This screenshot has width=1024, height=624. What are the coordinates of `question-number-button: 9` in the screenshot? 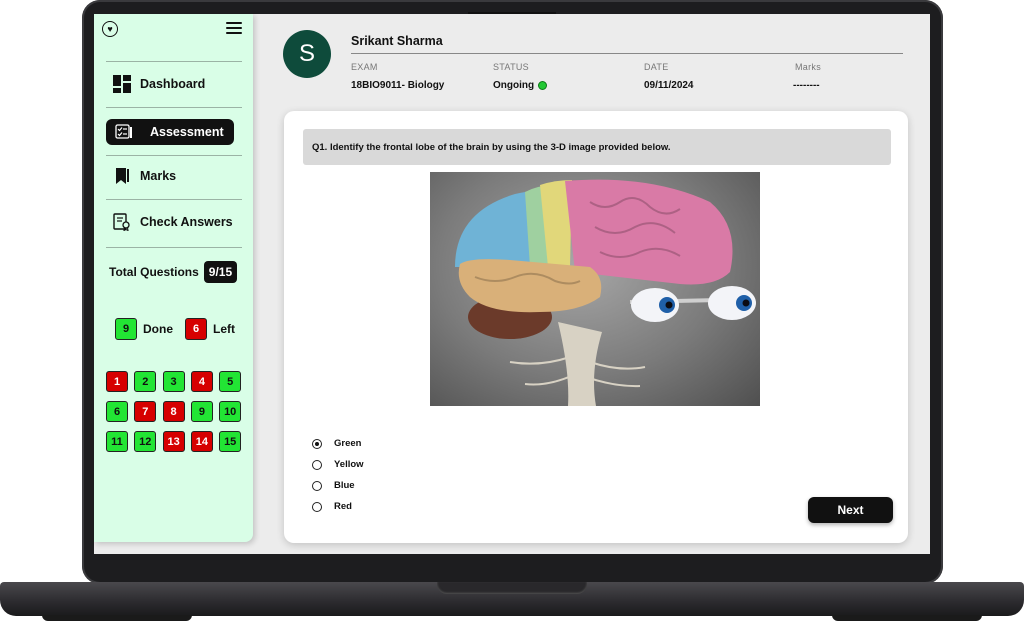 It's located at (201, 411).